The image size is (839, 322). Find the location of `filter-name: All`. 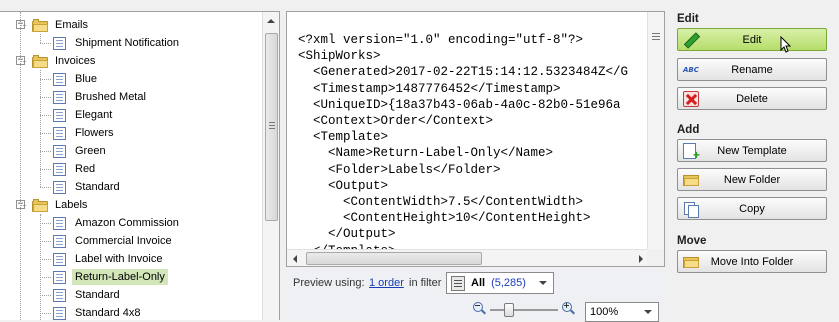

filter-name: All is located at coordinates (478, 283).